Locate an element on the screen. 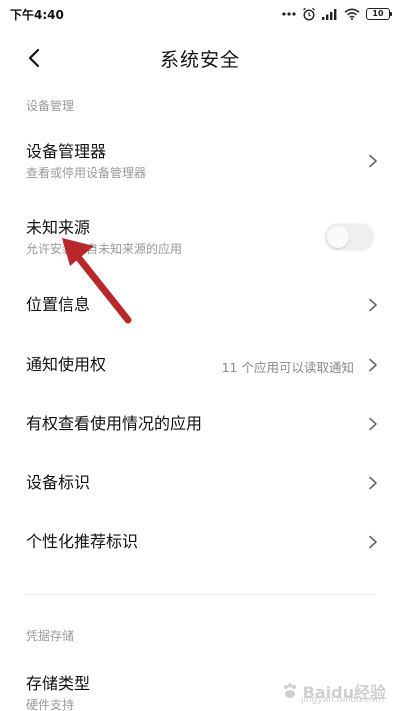 Image resolution: width=400 pixels, height=711 pixels. row-personalized-id-text: 个性化推荐标识 is located at coordinates (82, 542).